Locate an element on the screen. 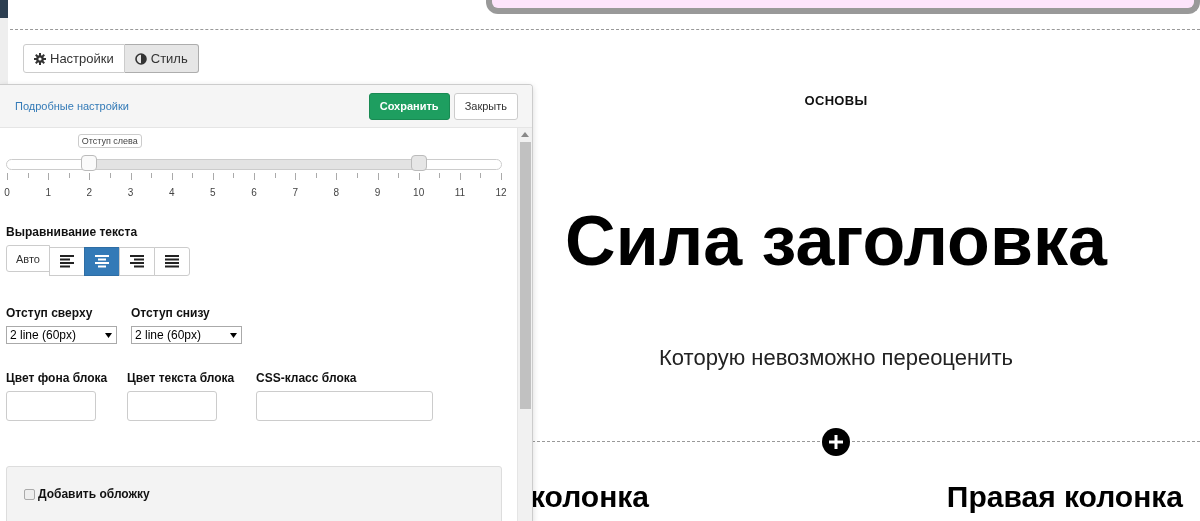 Image resolution: width=1200 pixels, height=521 pixels. align-justify-icon is located at coordinates (172, 261).